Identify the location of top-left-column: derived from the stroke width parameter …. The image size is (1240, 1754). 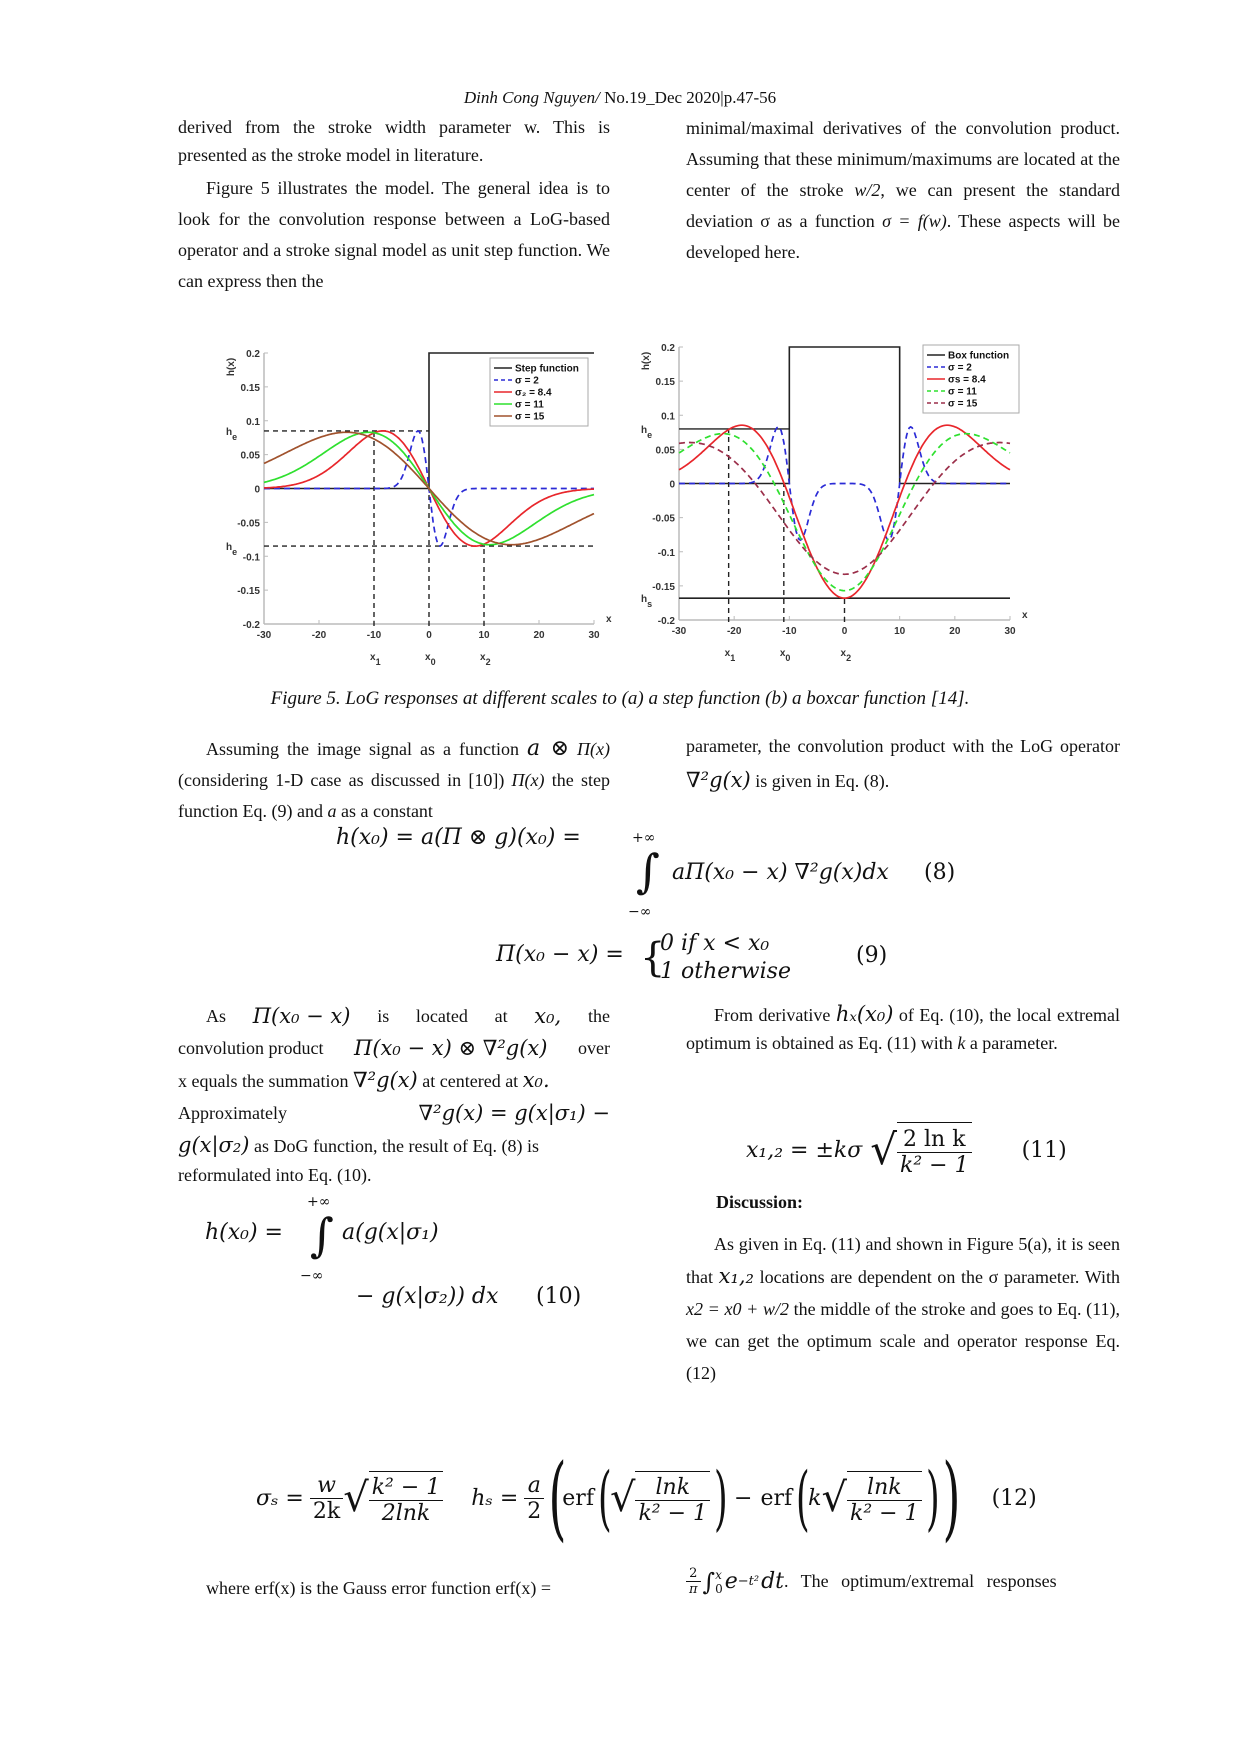
(394, 205).